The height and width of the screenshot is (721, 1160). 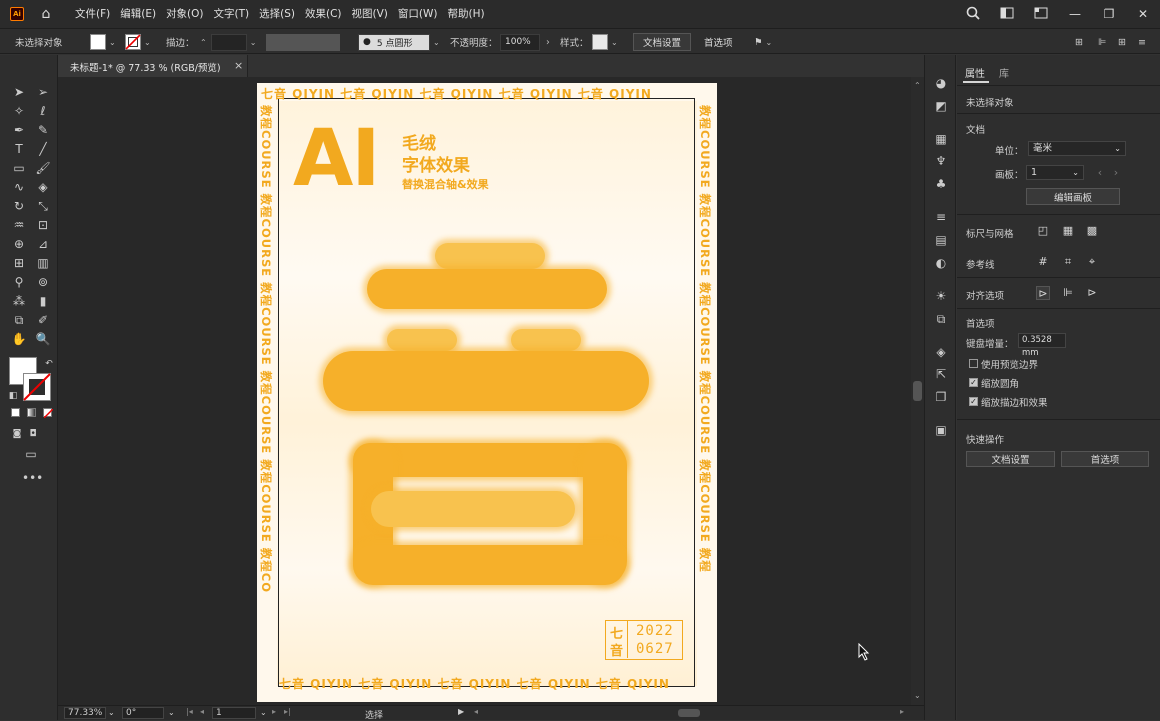 I want to click on prev-artboard-icon: ‹, so click(x=1100, y=173).